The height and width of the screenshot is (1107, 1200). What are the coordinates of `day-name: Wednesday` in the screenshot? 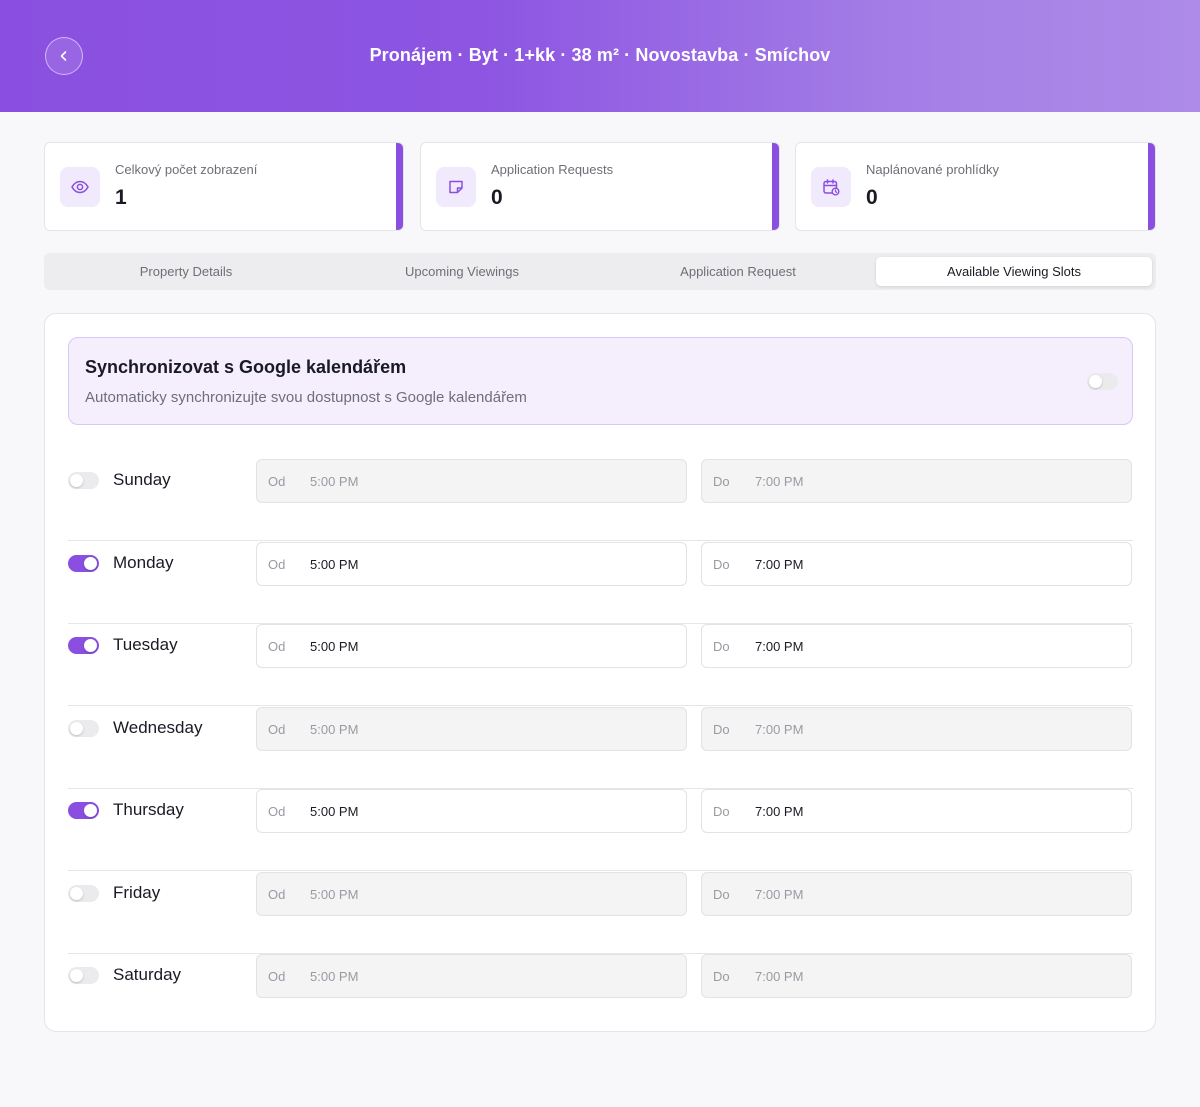 It's located at (158, 727).